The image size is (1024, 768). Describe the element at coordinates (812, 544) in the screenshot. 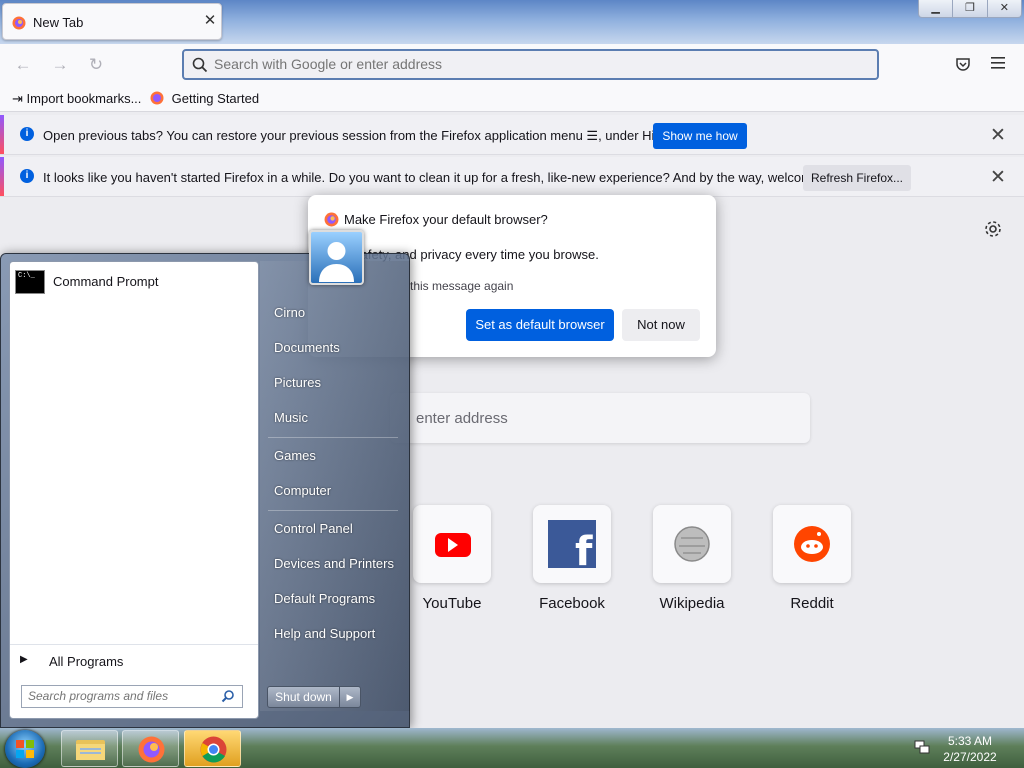

I see `reddit-icon` at that location.